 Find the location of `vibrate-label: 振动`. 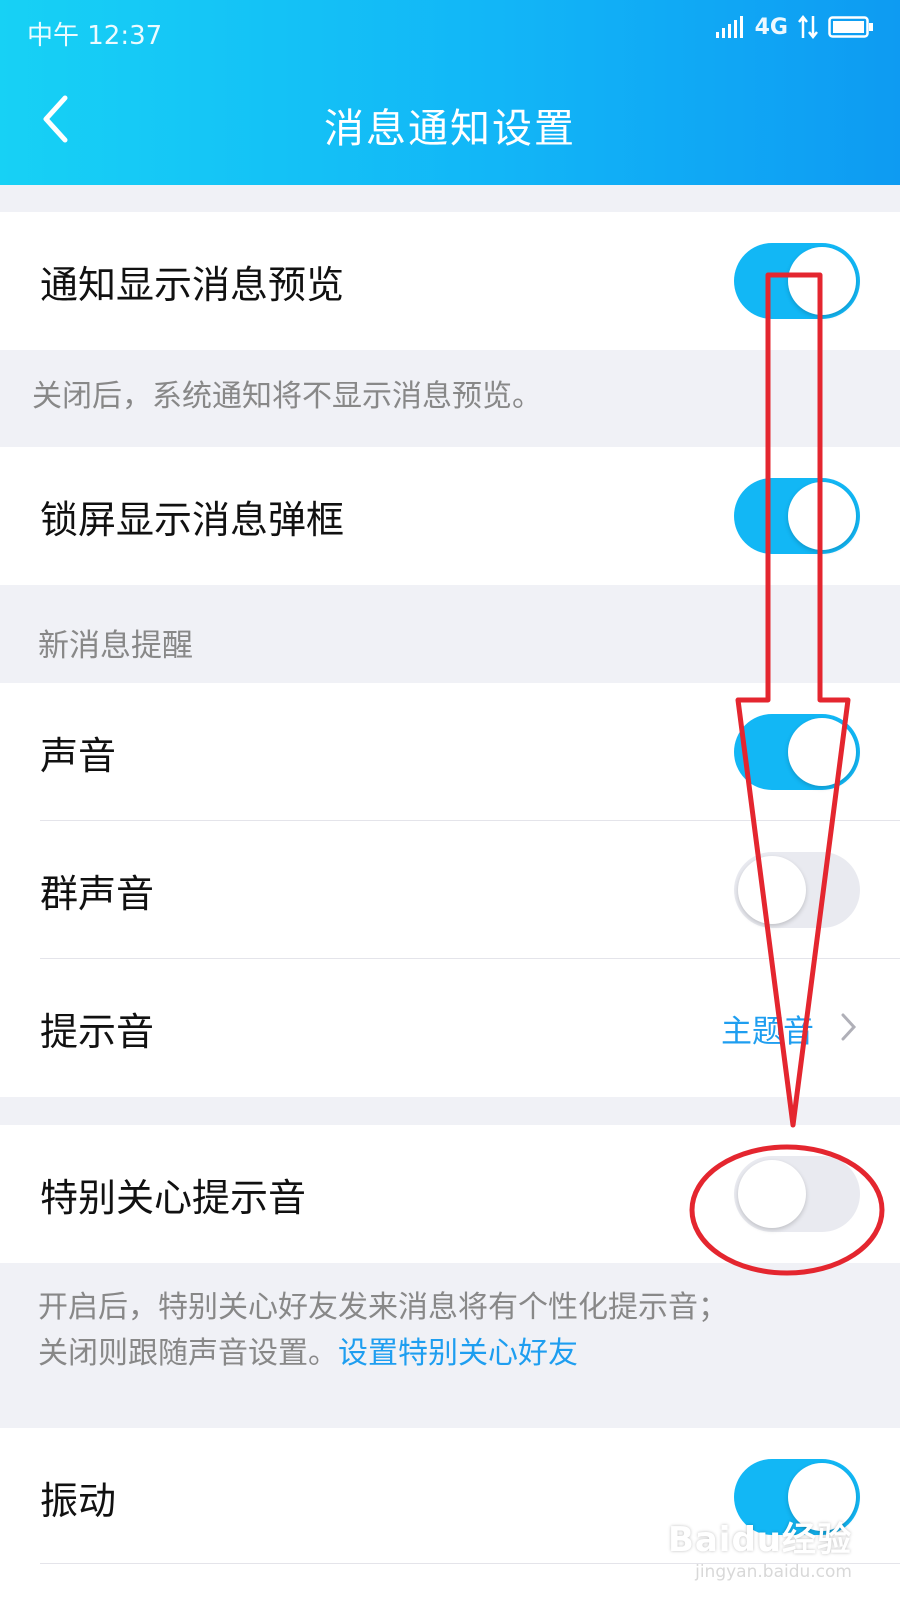

vibrate-label: 振动 is located at coordinates (78, 1501).